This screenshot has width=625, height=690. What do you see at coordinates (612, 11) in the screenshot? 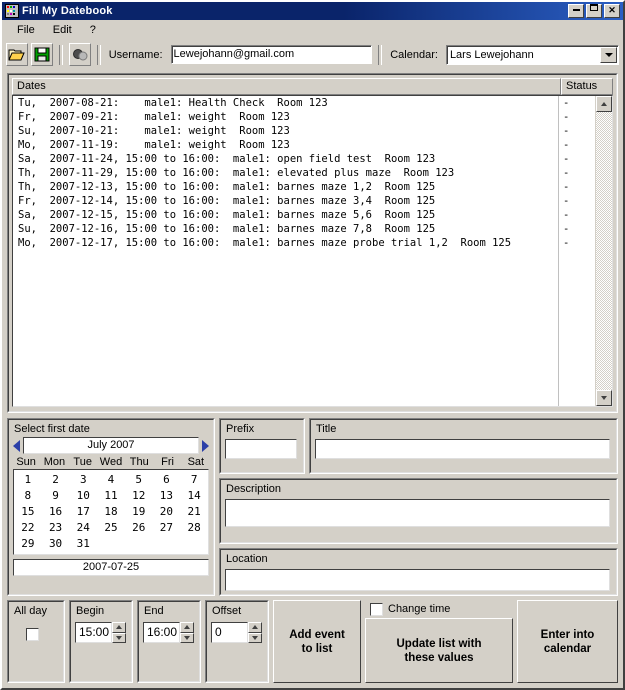
I see `close-button: ✕` at bounding box center [612, 11].